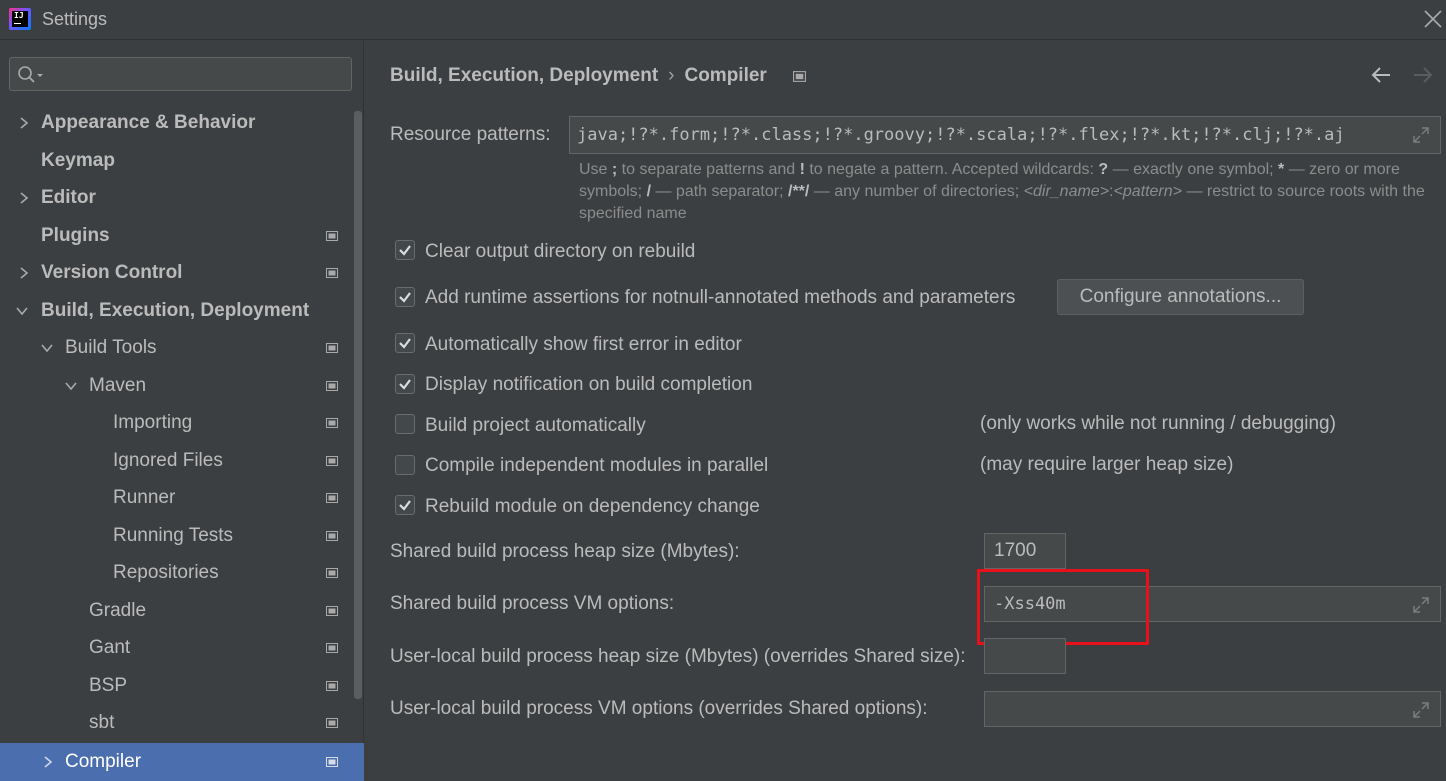 The width and height of the screenshot is (1446, 781). I want to click on shared-heap-label: Shared build process heap size (Mbytes):, so click(565, 551).